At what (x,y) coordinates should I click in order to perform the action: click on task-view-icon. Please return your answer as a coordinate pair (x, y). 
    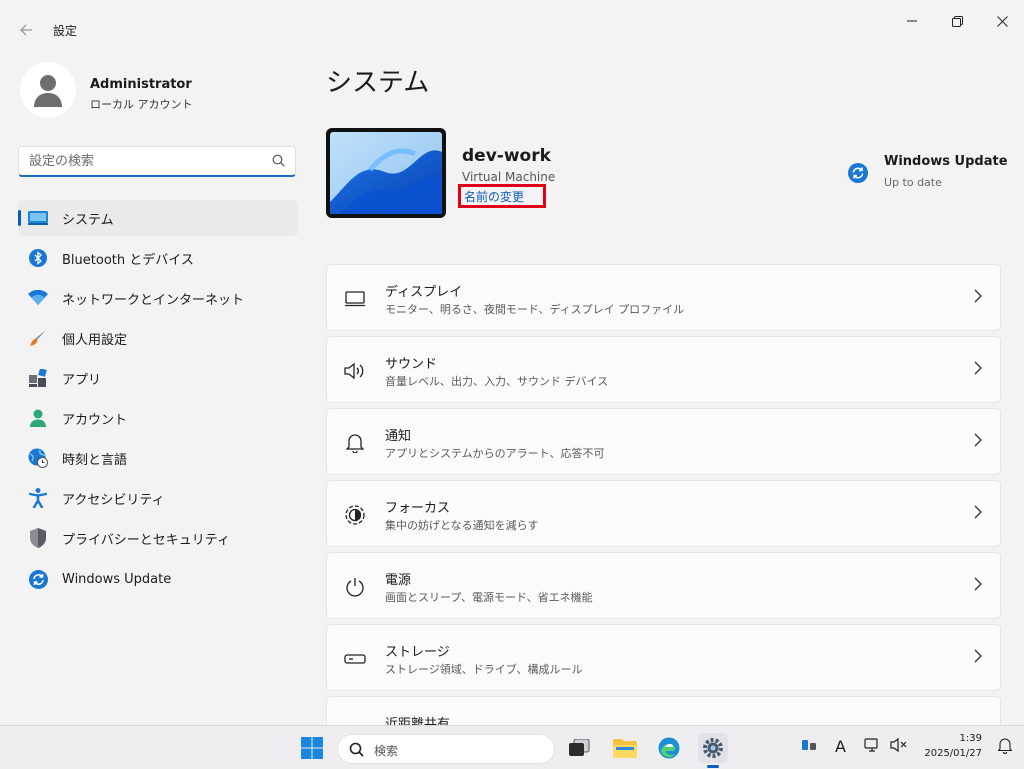
    Looking at the image, I should click on (579, 747).